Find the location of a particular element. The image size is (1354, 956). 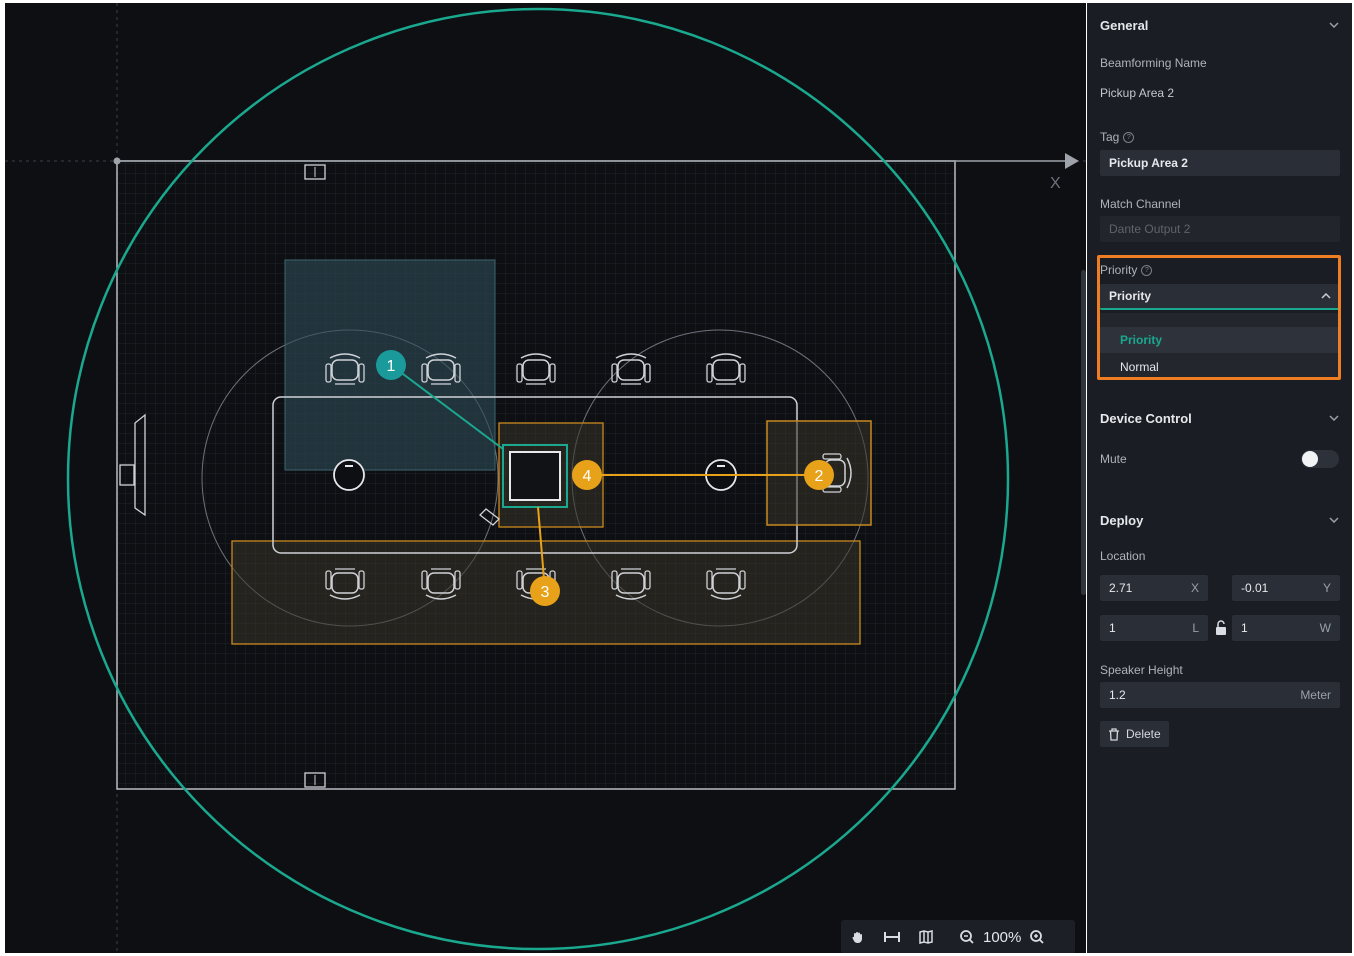

location-label: Location is located at coordinates (1123, 556).